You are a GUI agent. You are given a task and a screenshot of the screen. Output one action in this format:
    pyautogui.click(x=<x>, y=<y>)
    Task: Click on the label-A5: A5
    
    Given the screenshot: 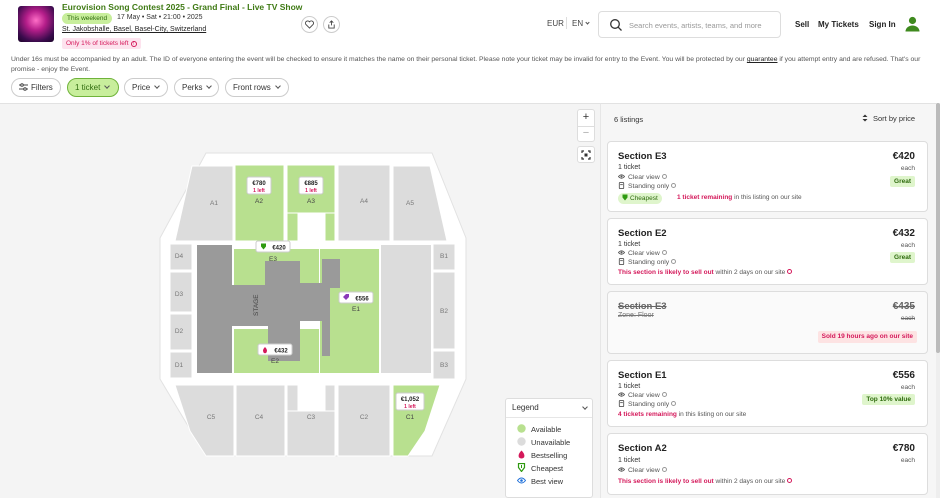 What is the action you would take?
    pyautogui.click(x=410, y=203)
    